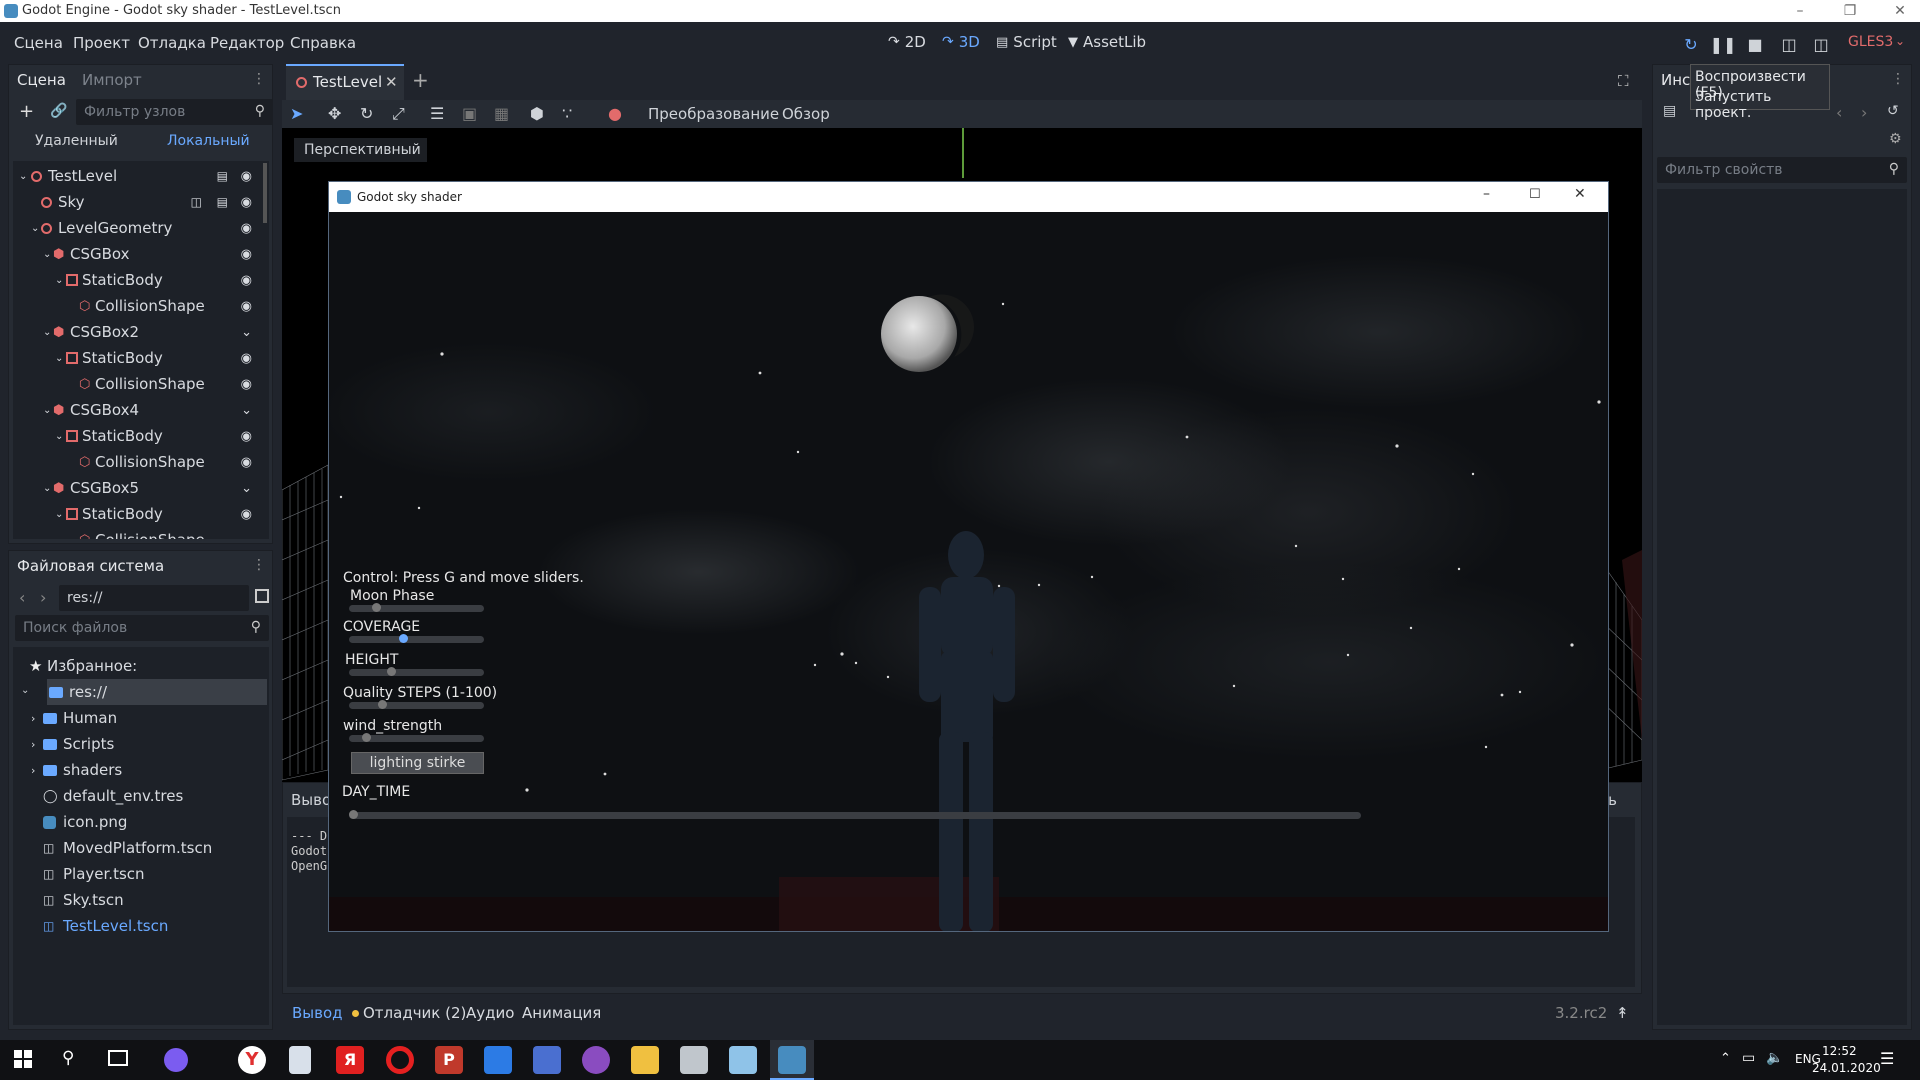 The height and width of the screenshot is (1080, 1920). Describe the element at coordinates (154, 598) in the screenshot. I see `path-field: res://` at that location.